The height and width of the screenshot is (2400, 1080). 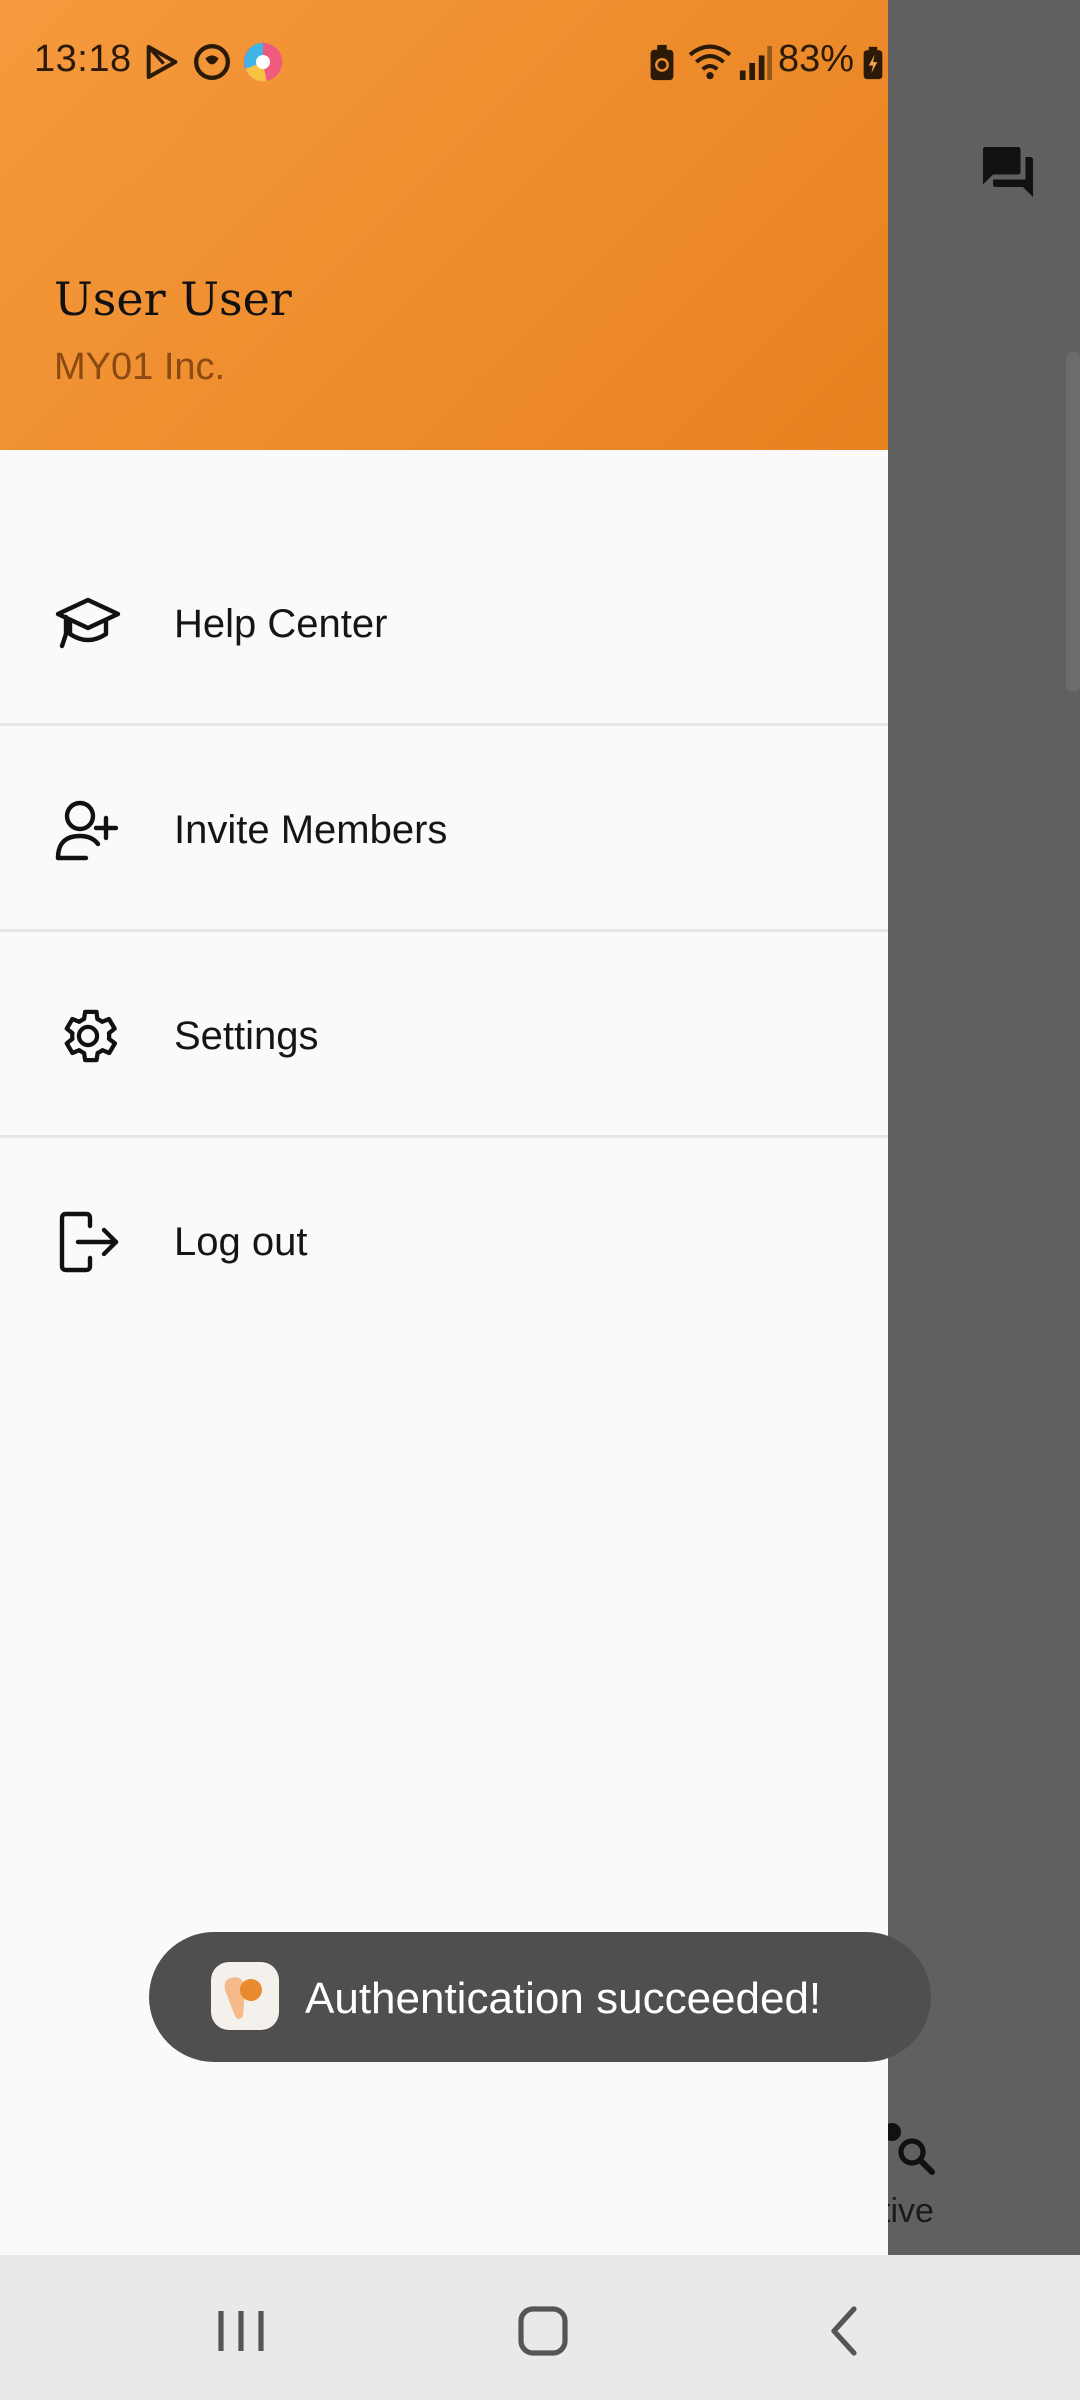 What do you see at coordinates (755, 63) in the screenshot?
I see `signal-icon` at bounding box center [755, 63].